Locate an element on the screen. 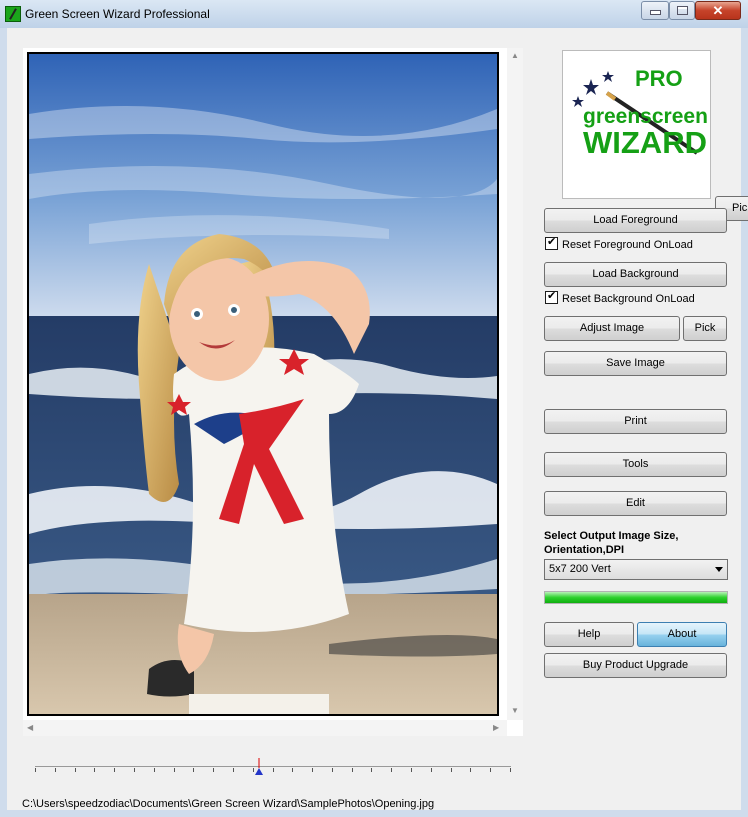 The width and height of the screenshot is (748, 817). scroll-up-icon: ▲ is located at coordinates (515, 55).